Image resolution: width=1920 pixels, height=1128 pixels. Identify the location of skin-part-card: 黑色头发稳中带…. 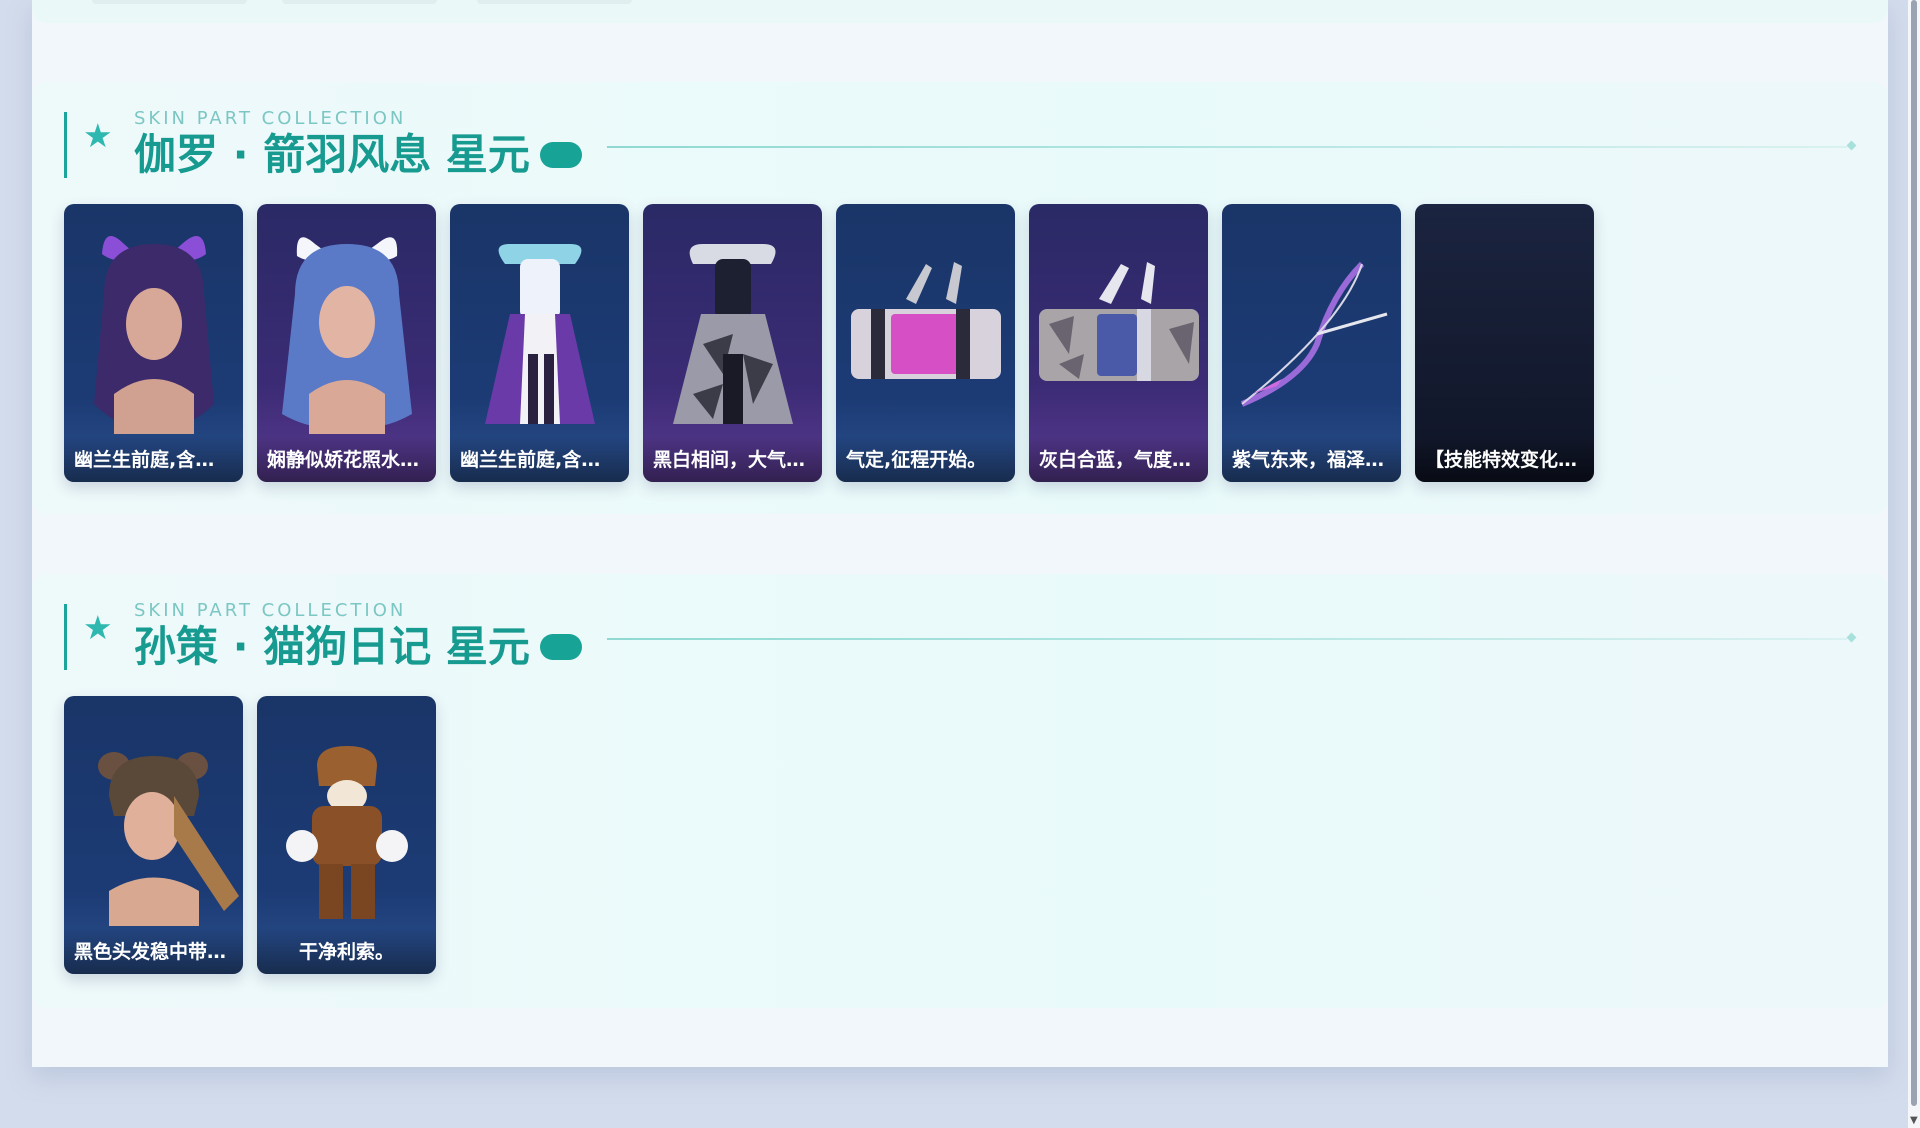
(153, 835).